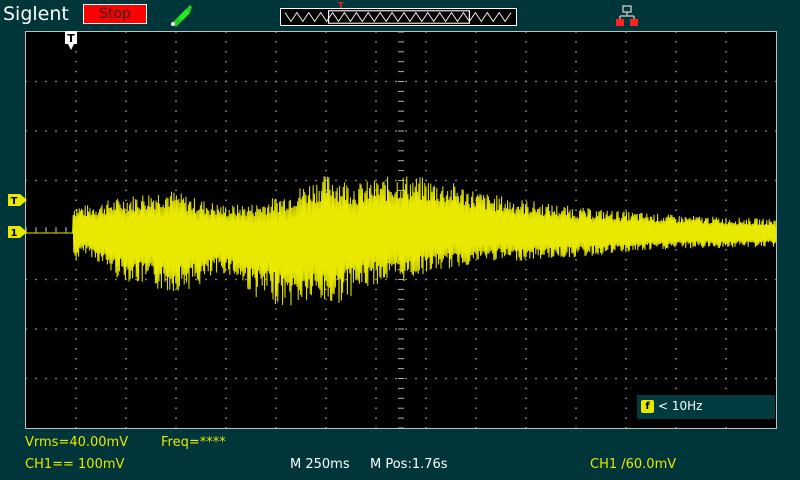 The height and width of the screenshot is (480, 800). I want to click on trigger-time-marker: T, so click(71, 41).